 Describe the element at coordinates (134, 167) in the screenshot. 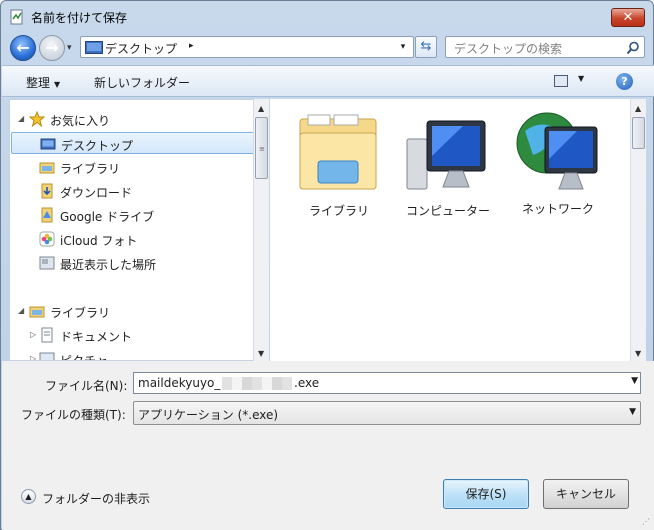

I see `sidebar-item-library: ライブラリ` at that location.